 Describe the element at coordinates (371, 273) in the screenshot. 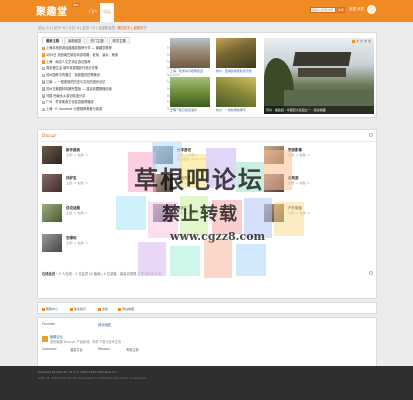

I see `expand-icon` at that location.